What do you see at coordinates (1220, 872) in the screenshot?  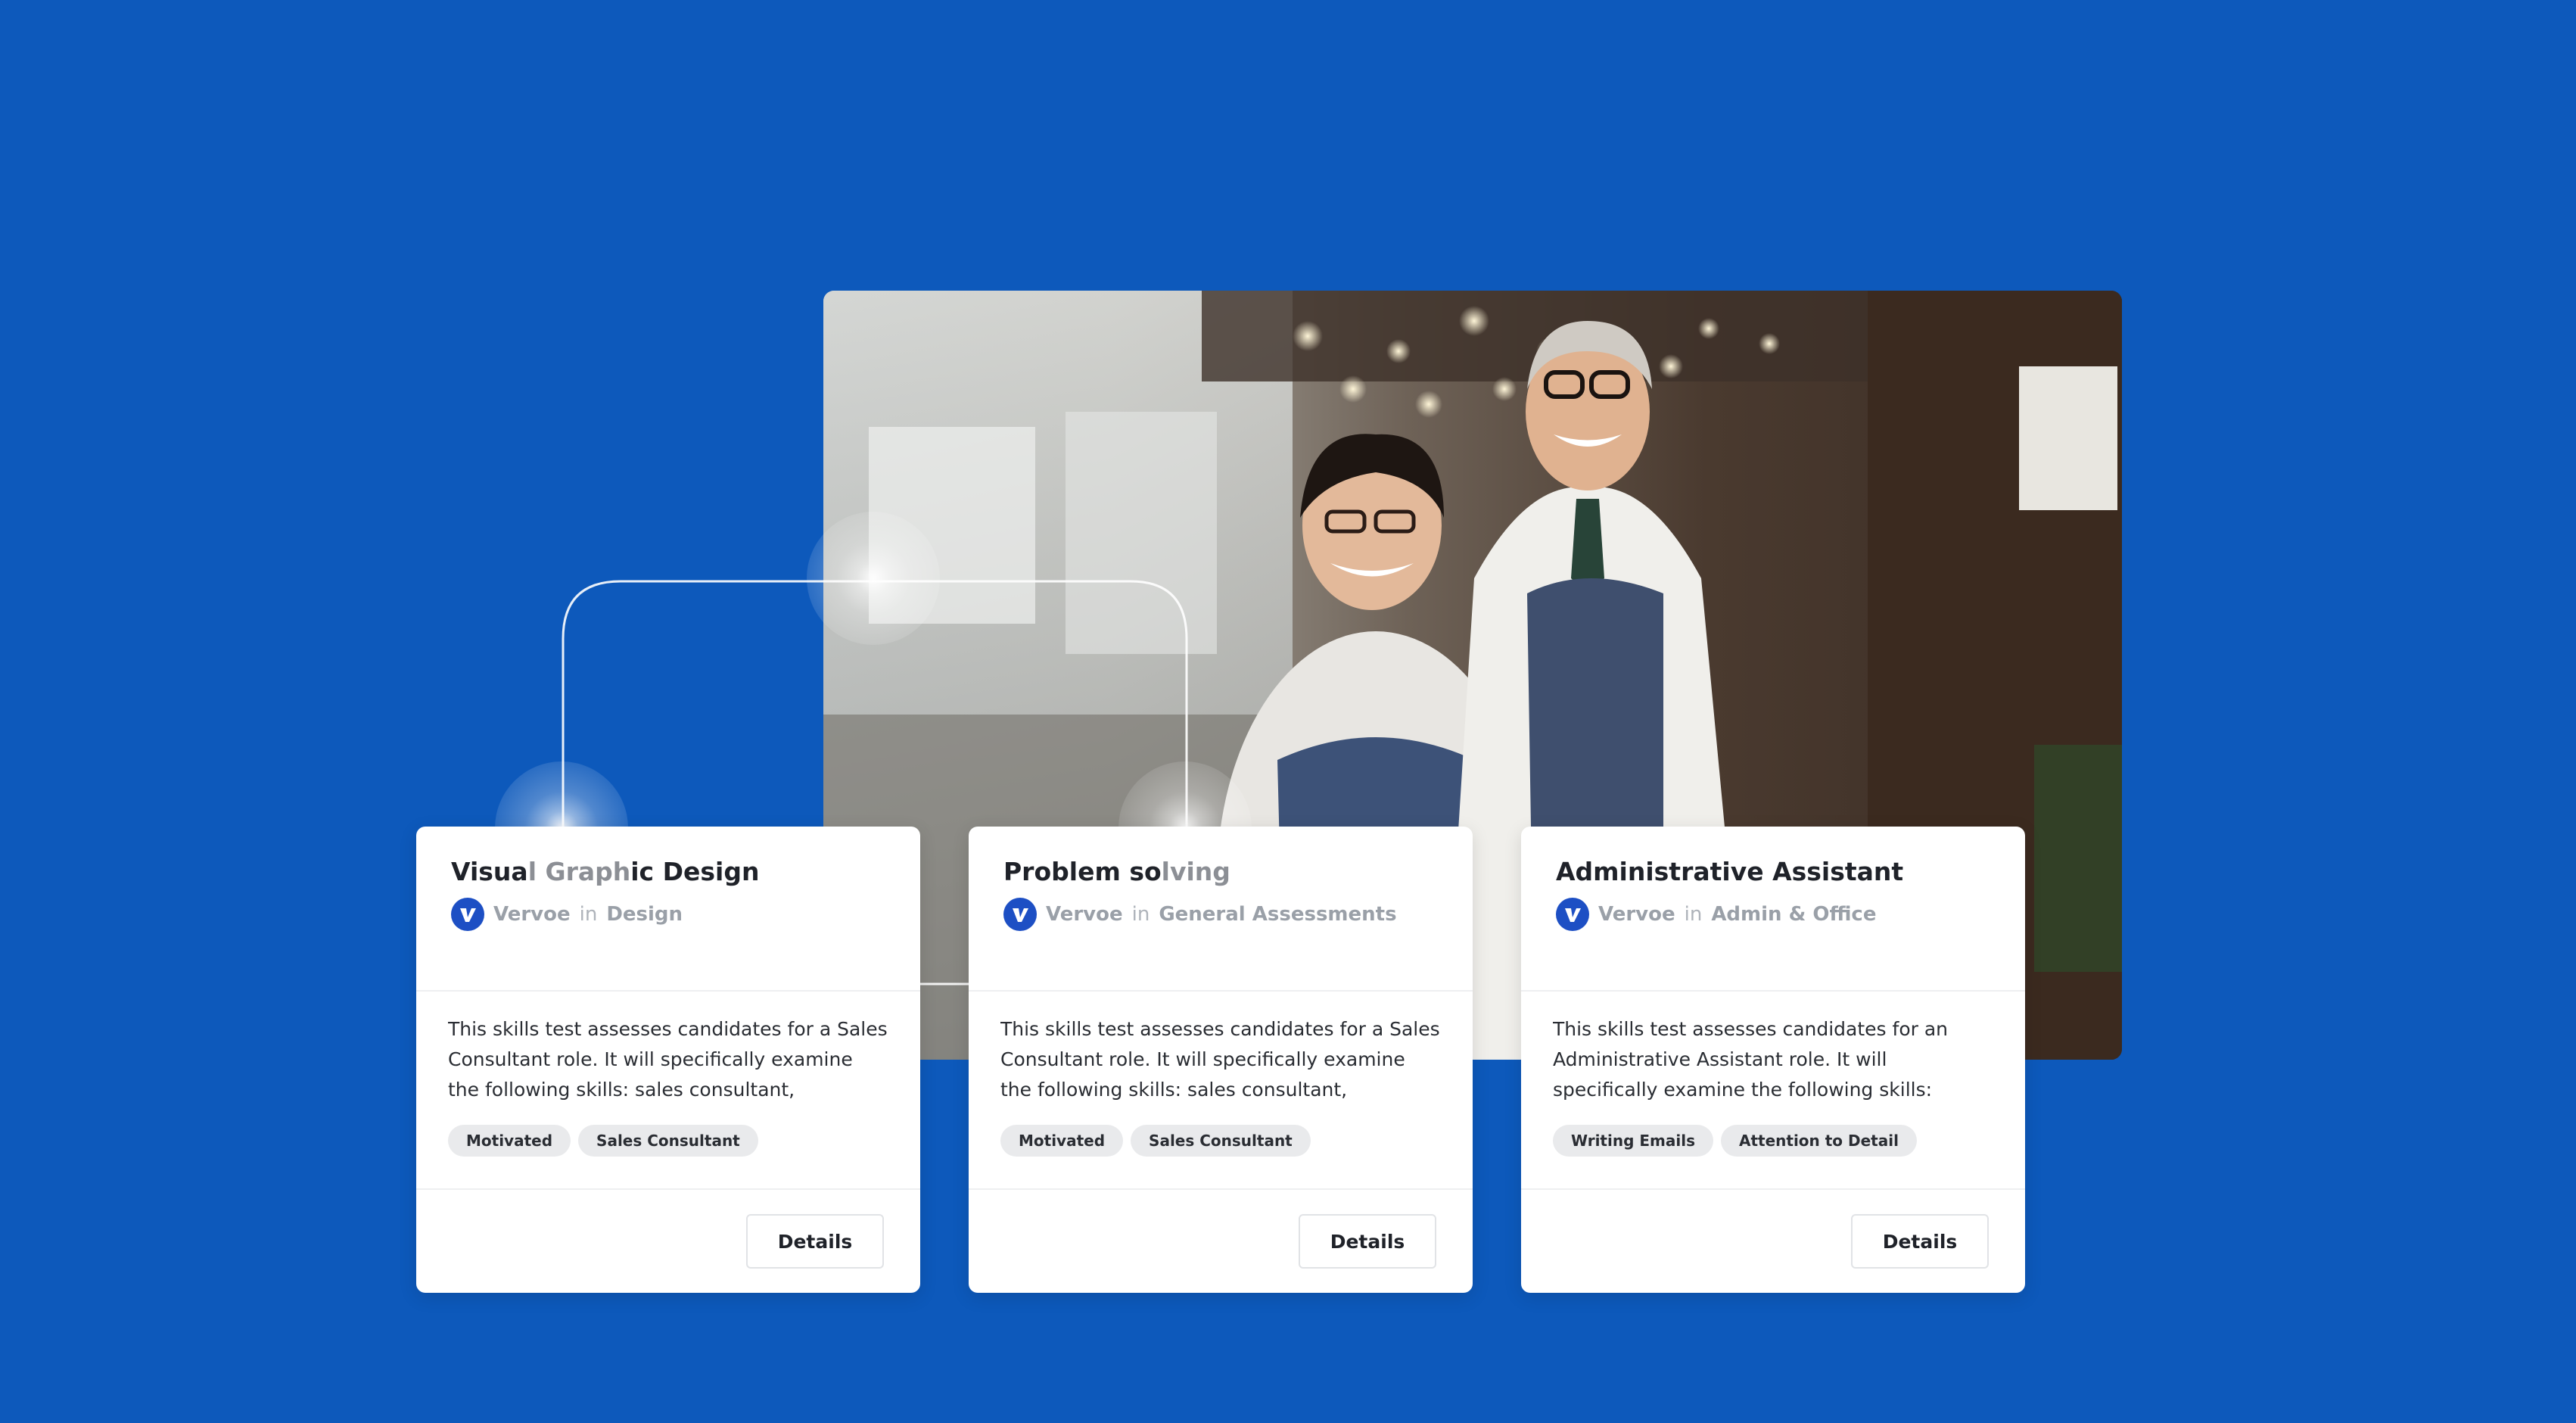 I see `card-title: Problem solving` at bounding box center [1220, 872].